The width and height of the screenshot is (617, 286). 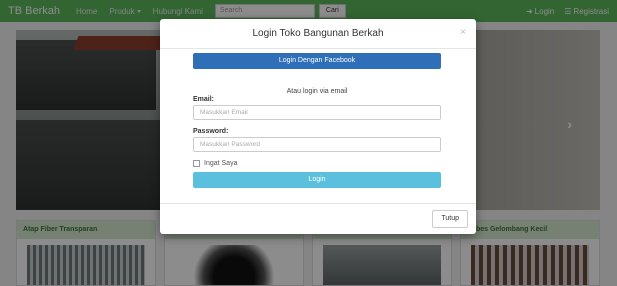 I want to click on password-field: Masukkan Password, so click(x=317, y=144).